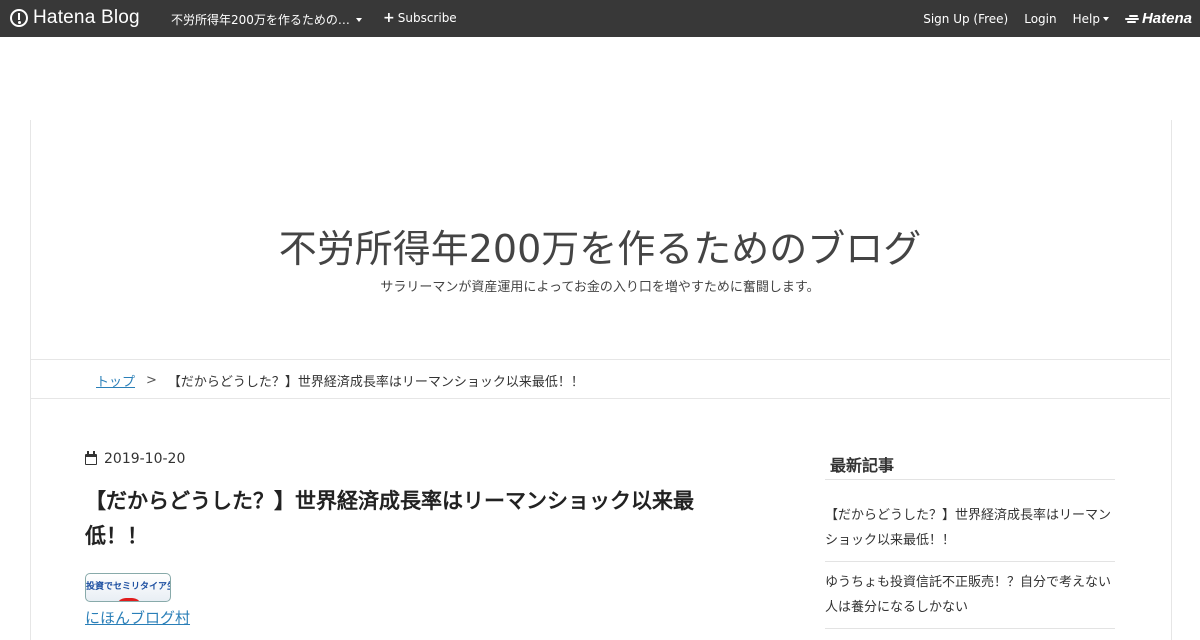 Image resolution: width=1200 pixels, height=640 pixels. I want to click on blog-village-banner: 投資でセミリタイア生活, so click(128, 587).